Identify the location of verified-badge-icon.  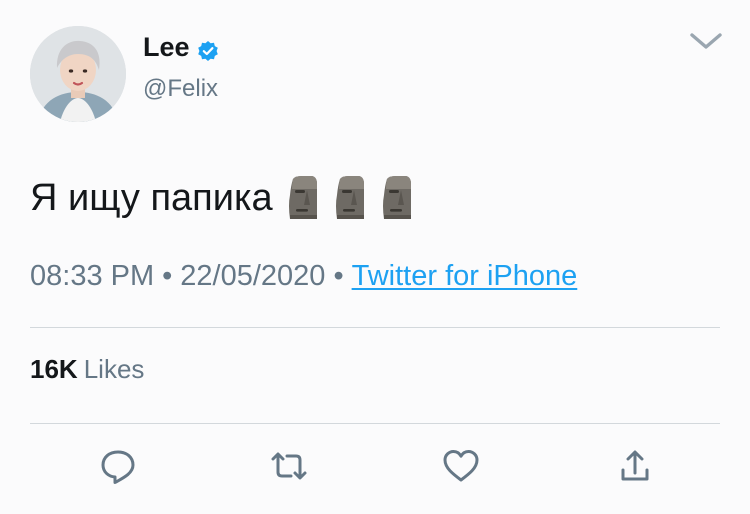
(208, 48).